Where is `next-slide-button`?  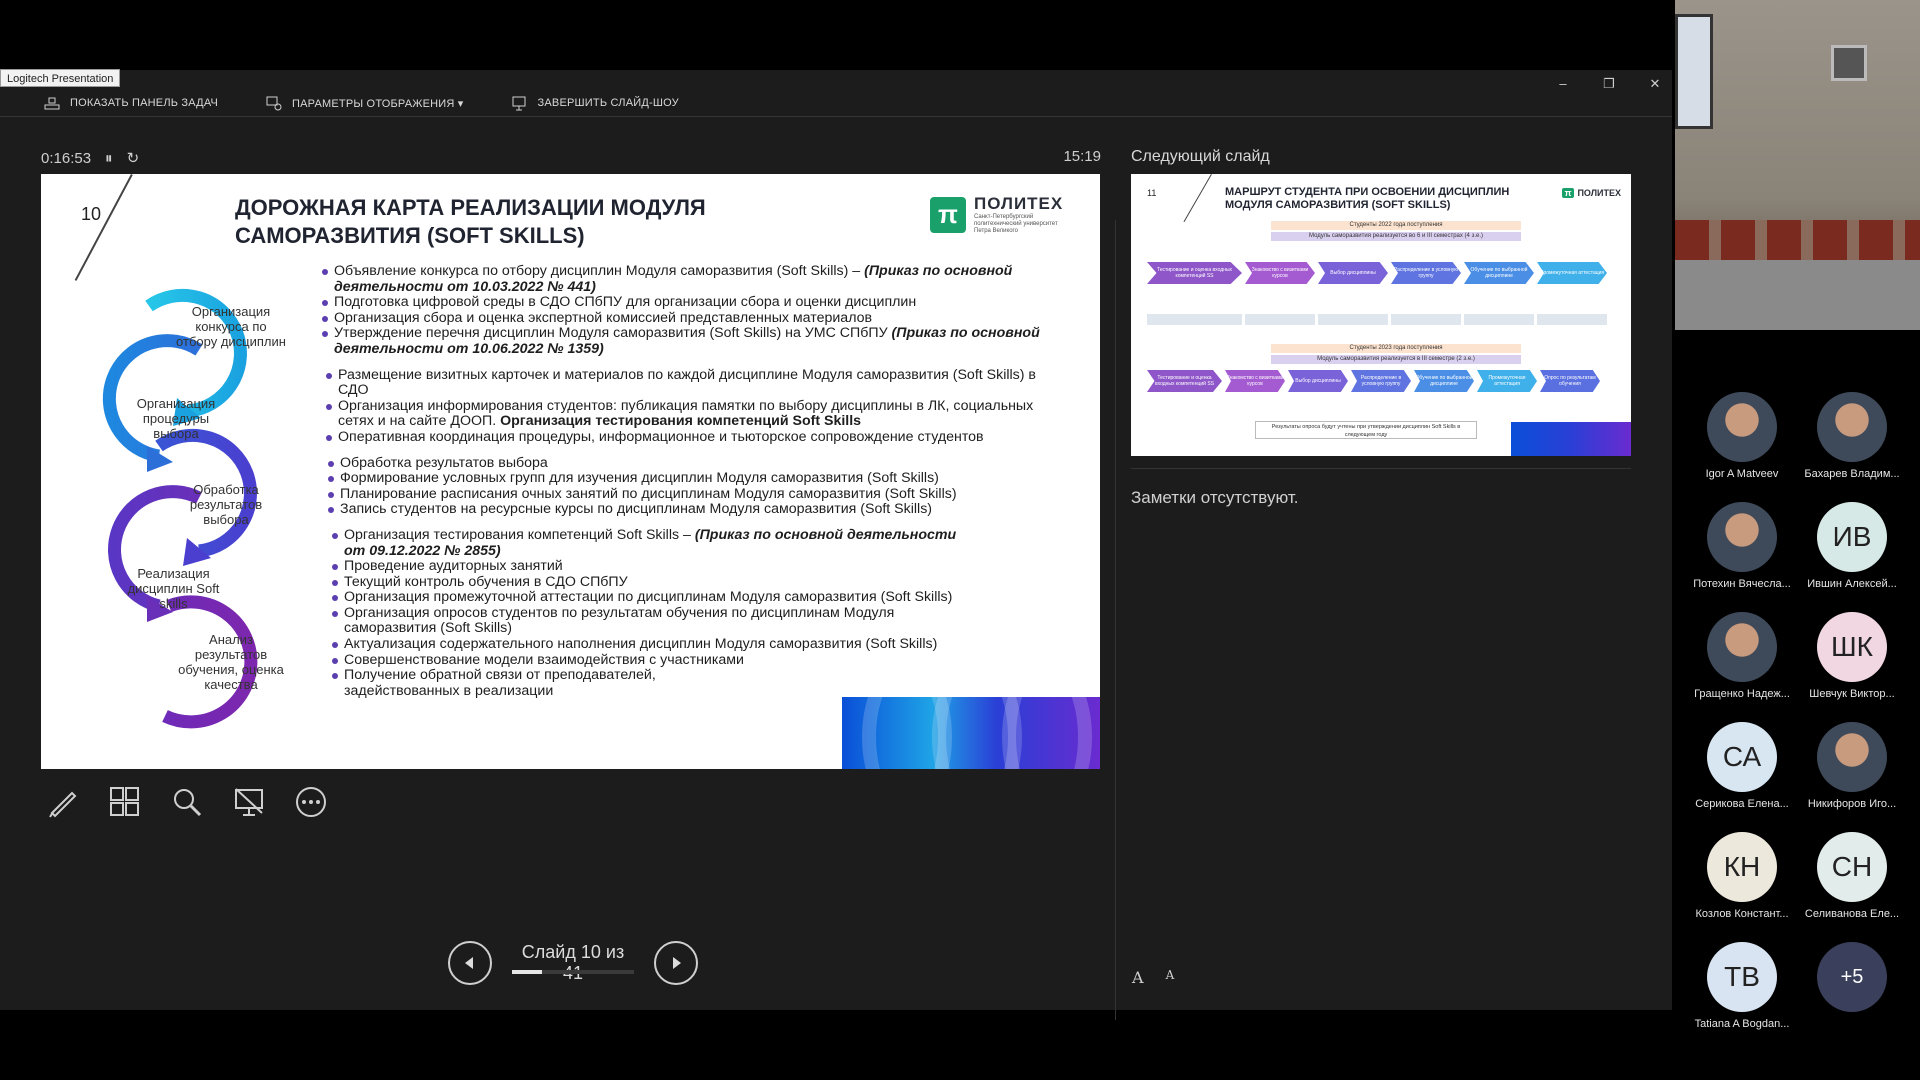
next-slide-button is located at coordinates (676, 963).